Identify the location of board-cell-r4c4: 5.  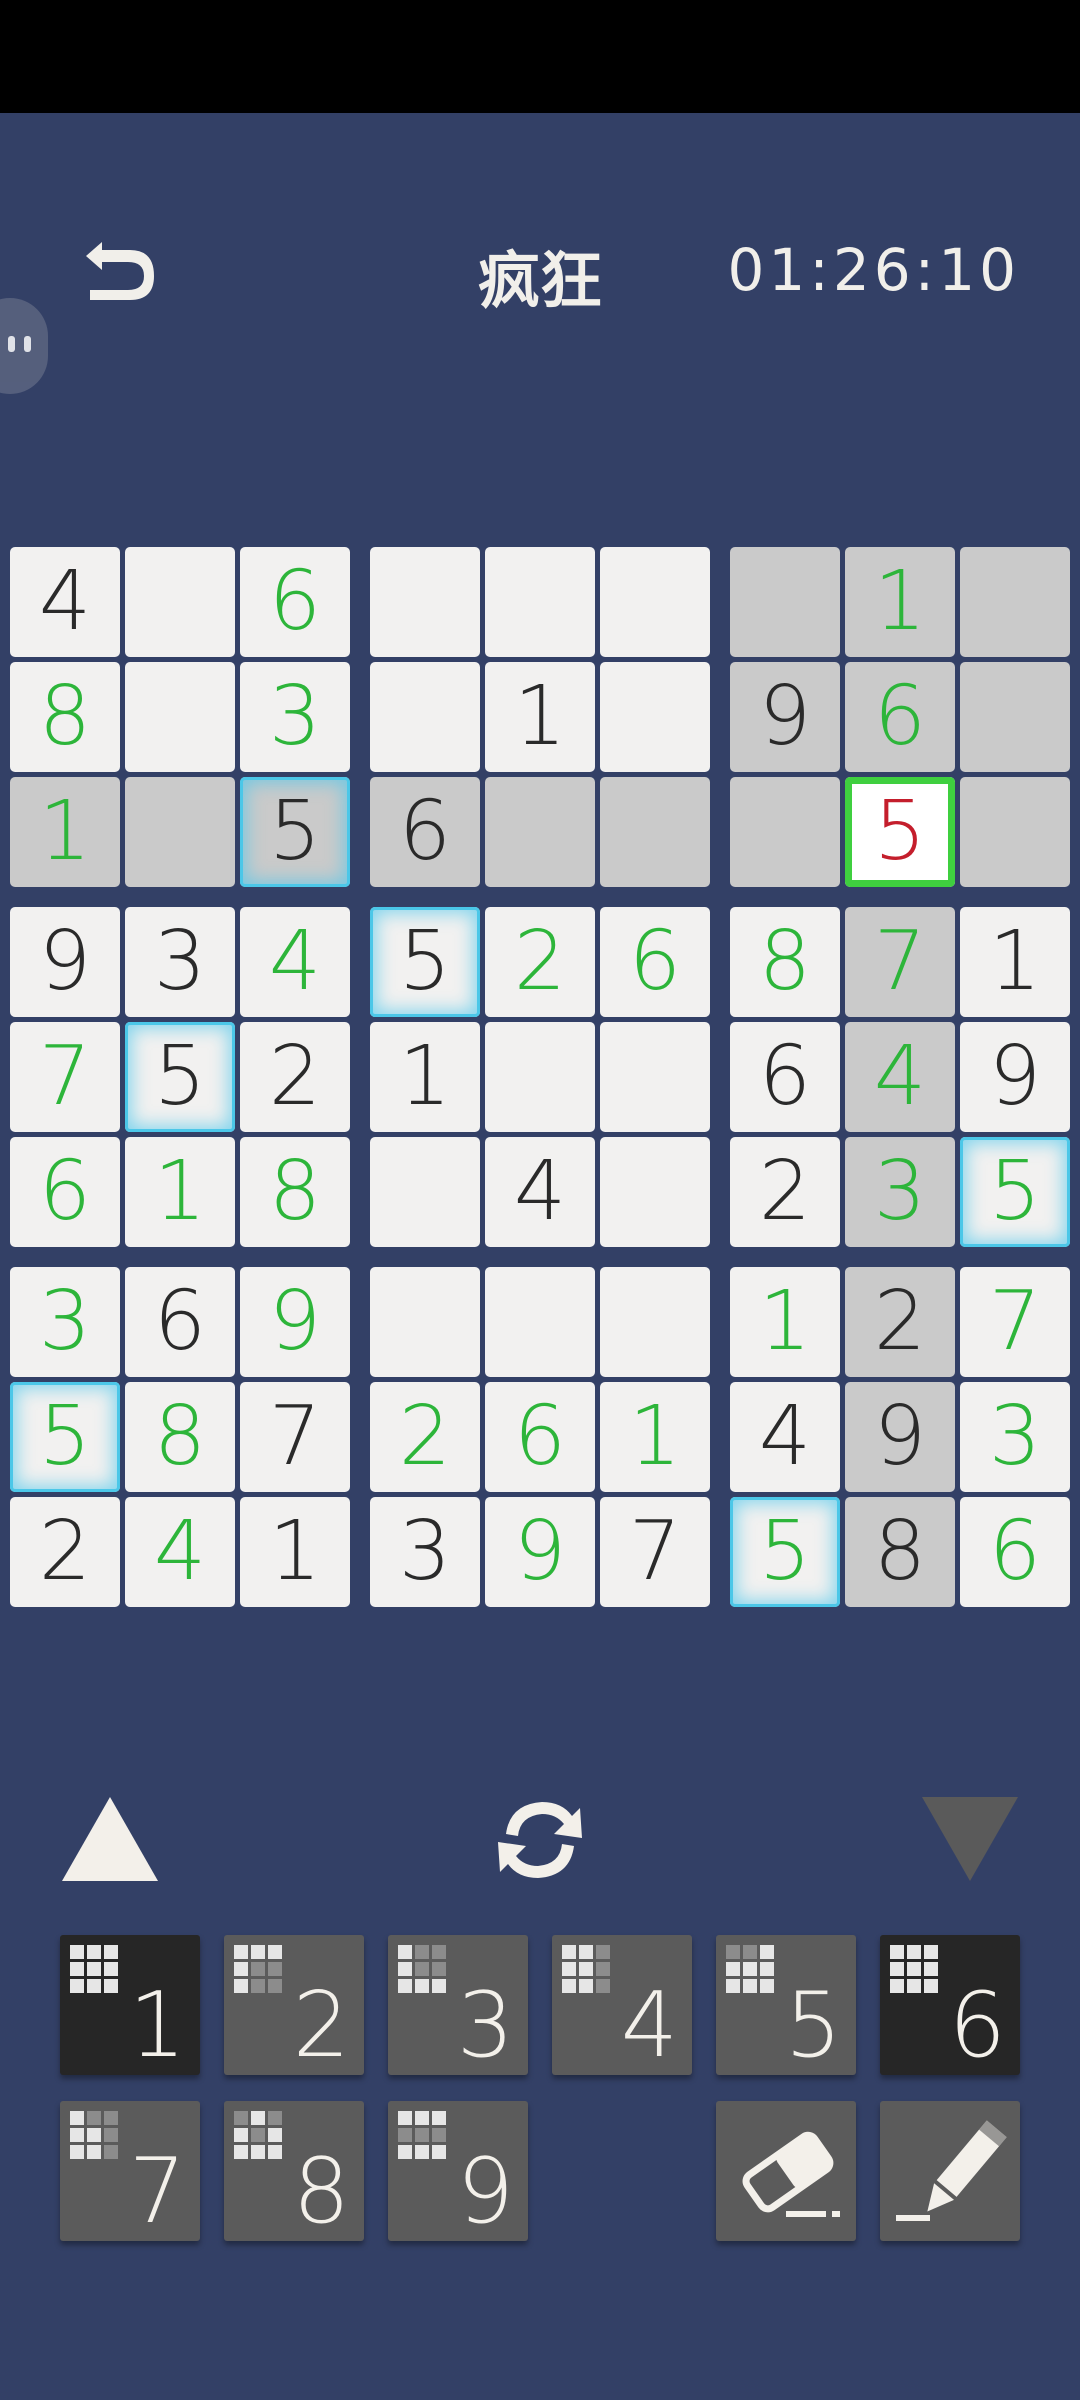
(425, 962).